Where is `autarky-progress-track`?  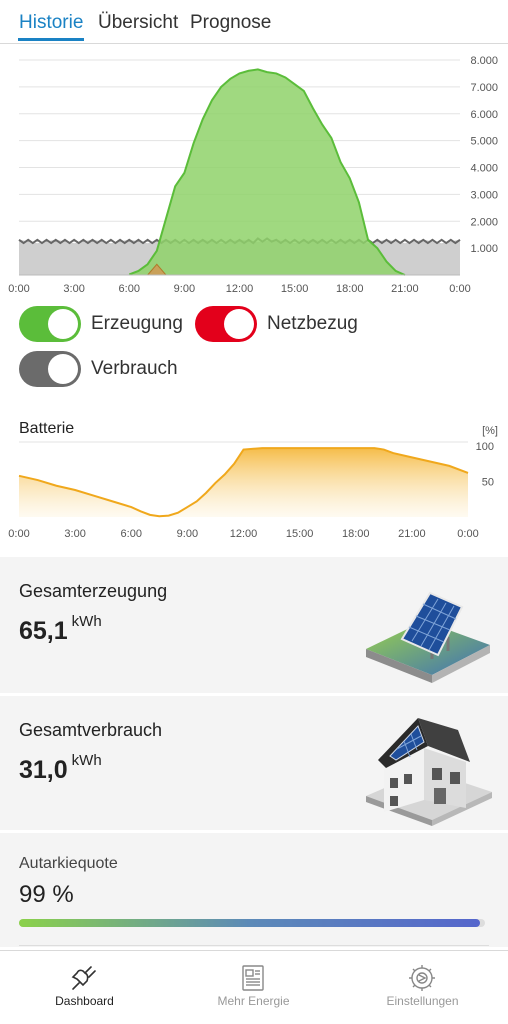
autarky-progress-track is located at coordinates (252, 923).